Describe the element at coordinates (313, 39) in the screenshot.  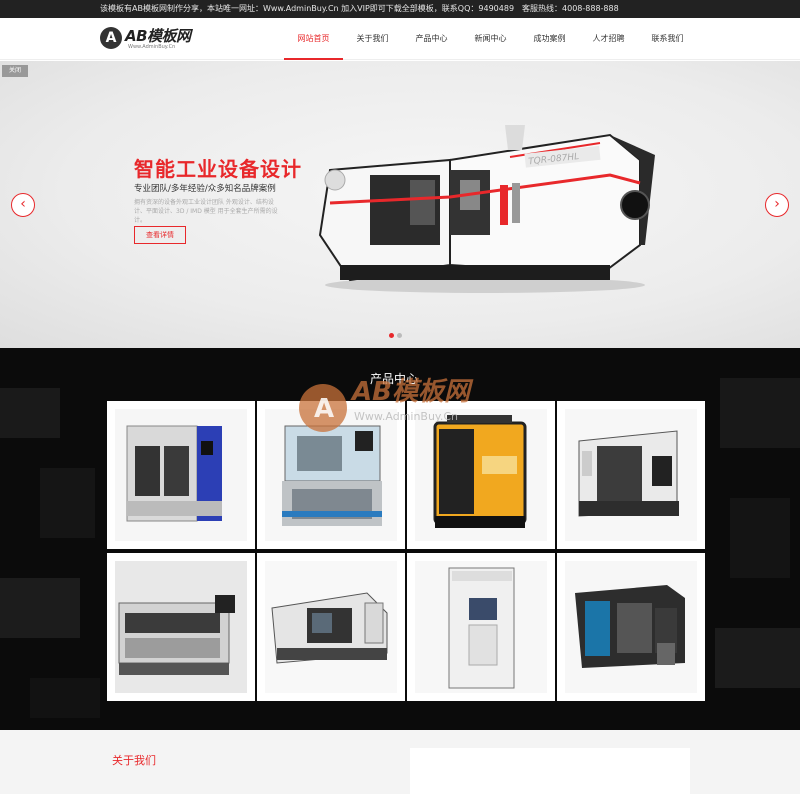
I see `nav-item-home: 网站首页` at that location.